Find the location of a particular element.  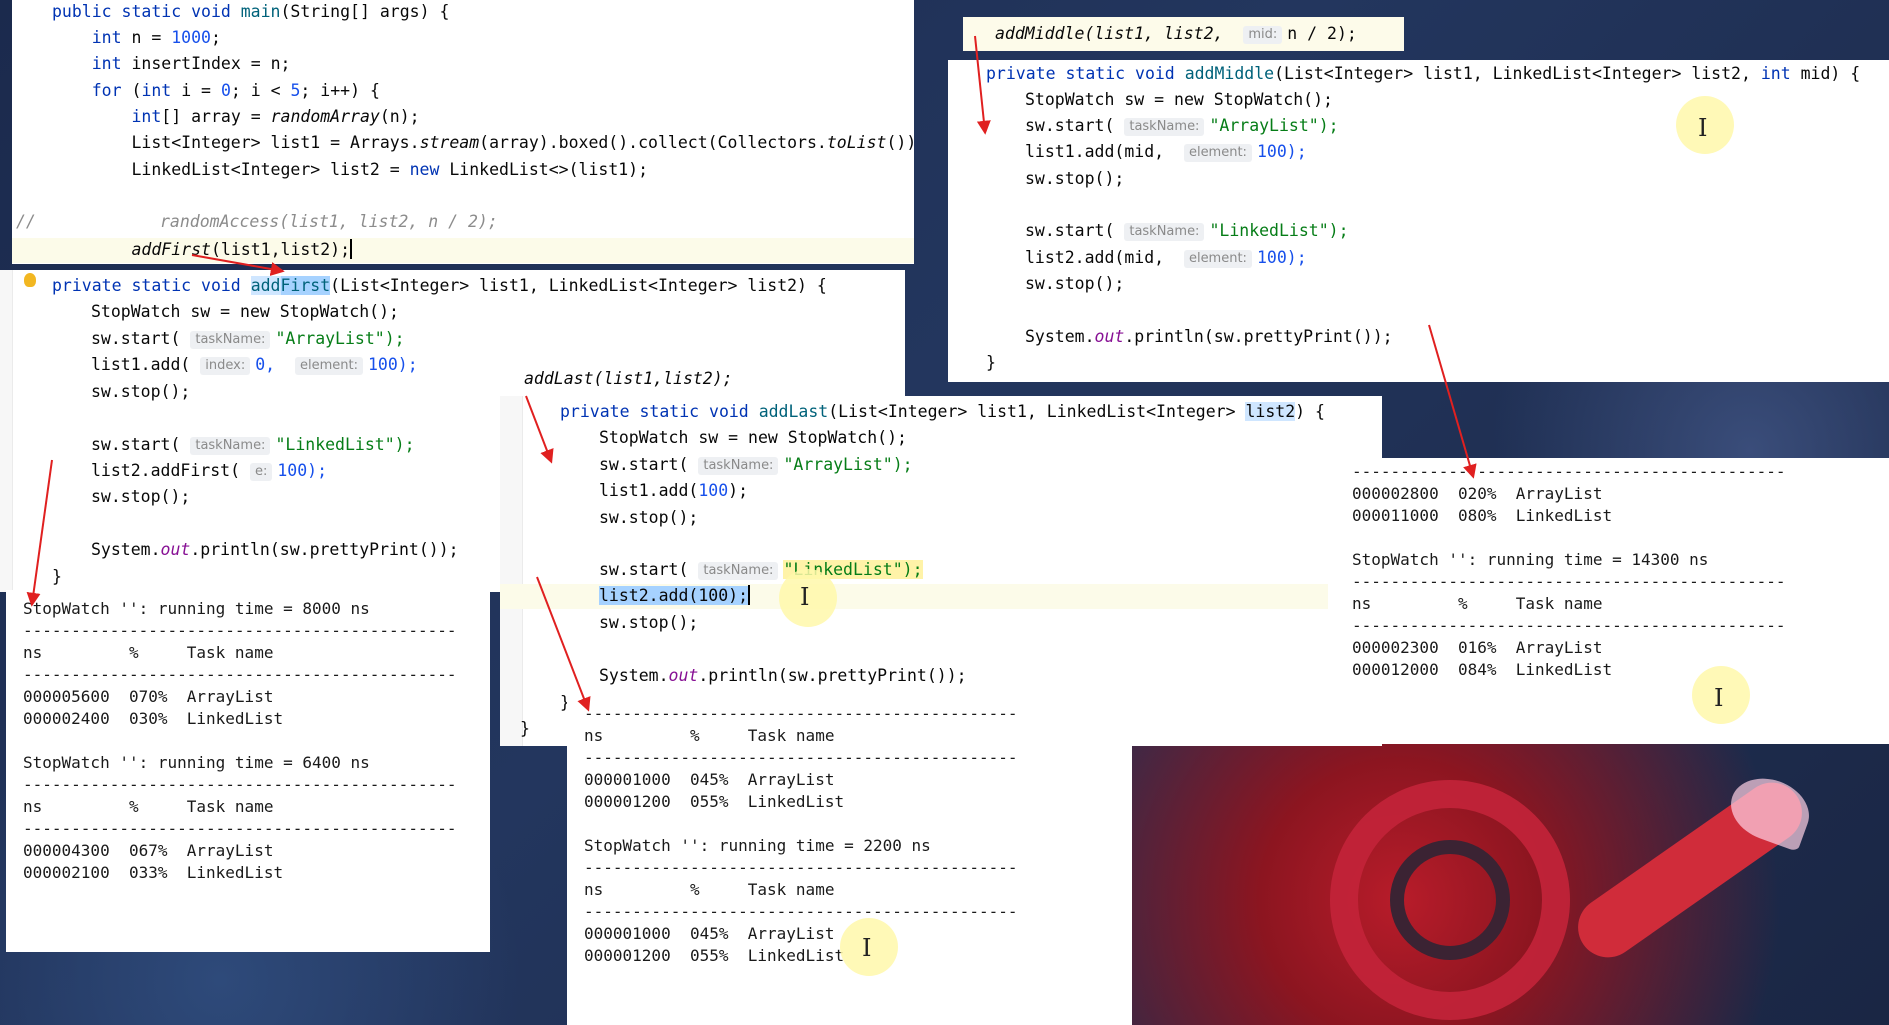

arrow-addlast-to-output is located at coordinates (563, 644).